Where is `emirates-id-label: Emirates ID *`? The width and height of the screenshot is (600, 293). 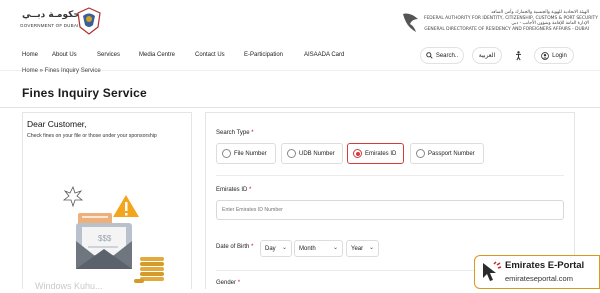
emirates-id-label: Emirates ID * is located at coordinates (233, 190).